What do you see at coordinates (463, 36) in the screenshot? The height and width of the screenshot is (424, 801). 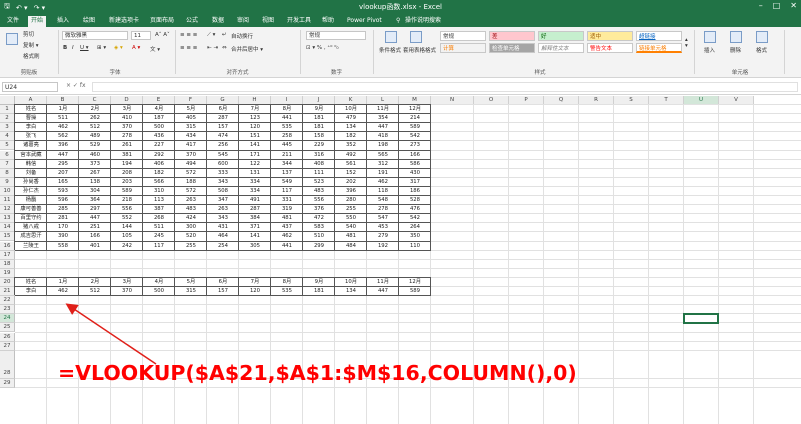 I see `style-normal: 常规` at bounding box center [463, 36].